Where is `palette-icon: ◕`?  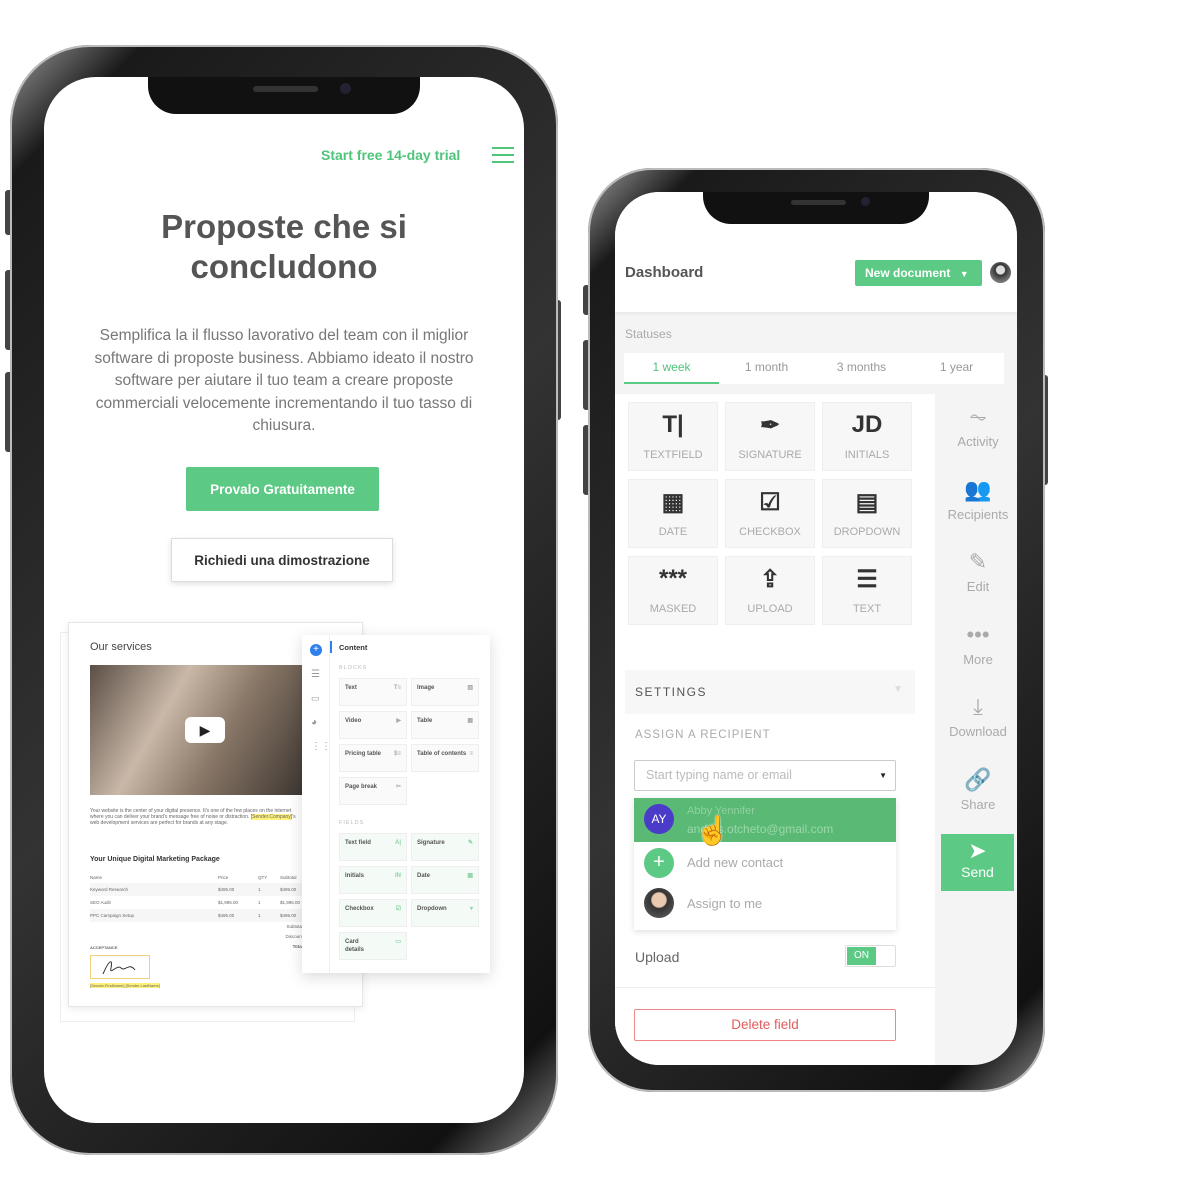 palette-icon: ◕ is located at coordinates (314, 722).